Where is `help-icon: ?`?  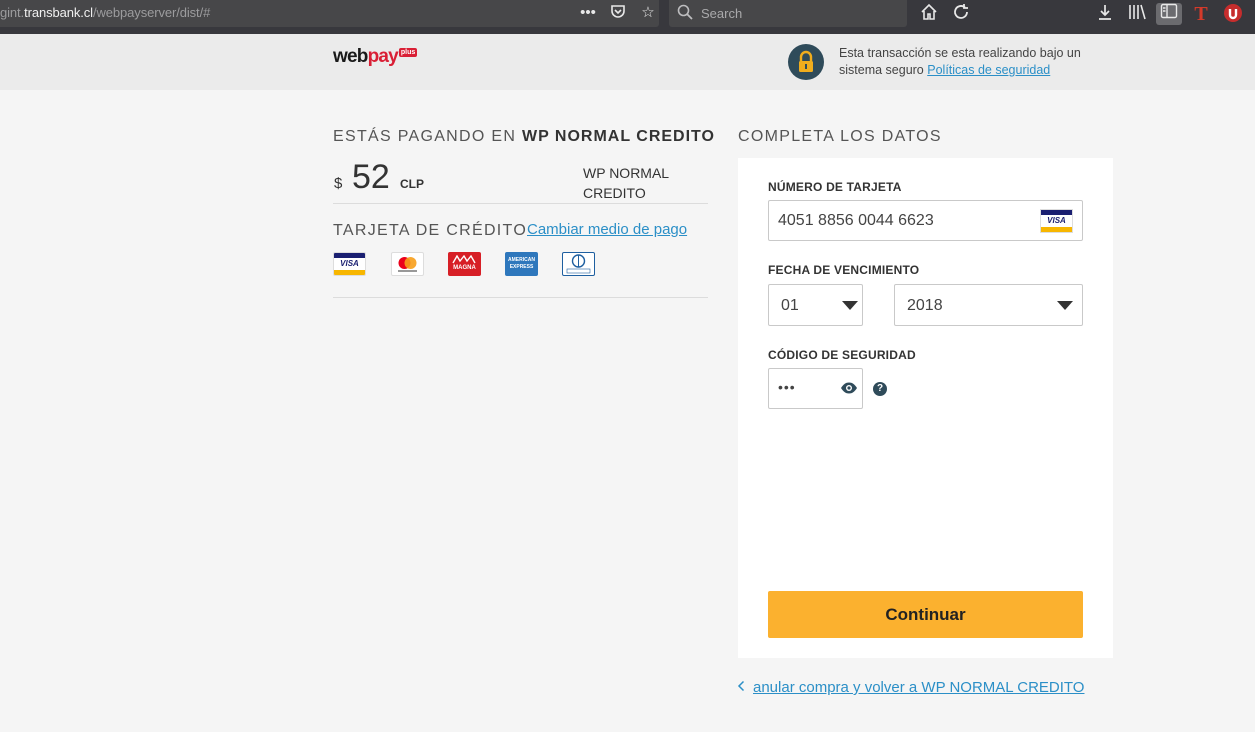 help-icon: ? is located at coordinates (880, 389).